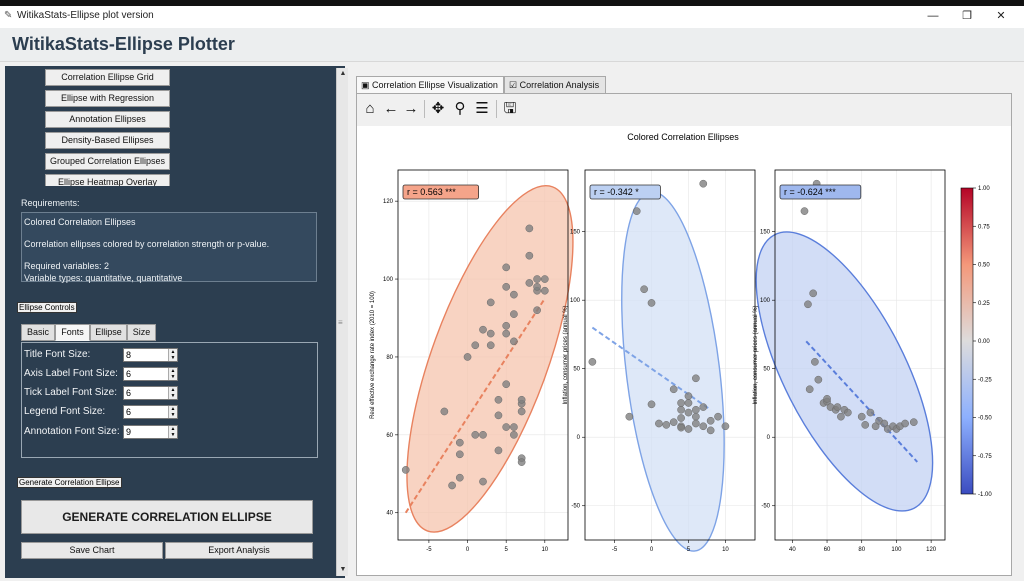 This screenshot has width=1024, height=581. I want to click on minimize-button: —, so click(933, 16).